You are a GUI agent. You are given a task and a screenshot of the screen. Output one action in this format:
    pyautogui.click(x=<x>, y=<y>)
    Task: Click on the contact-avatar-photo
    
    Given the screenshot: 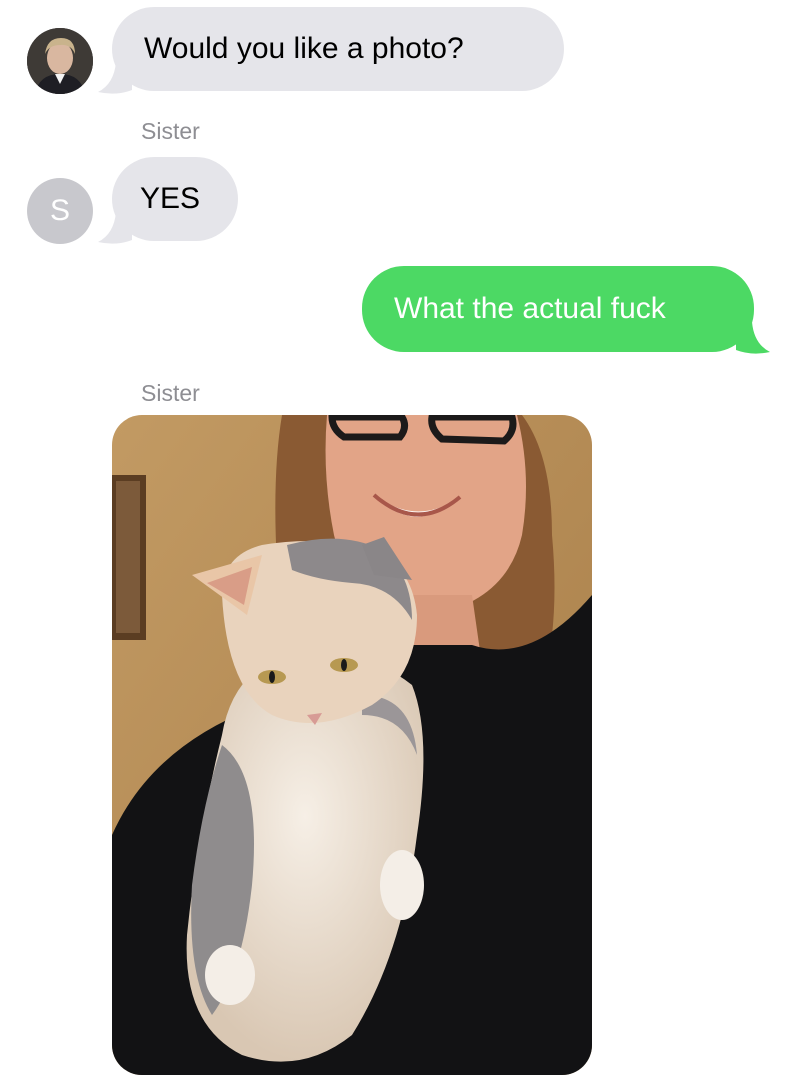 What is the action you would take?
    pyautogui.click(x=60, y=61)
    